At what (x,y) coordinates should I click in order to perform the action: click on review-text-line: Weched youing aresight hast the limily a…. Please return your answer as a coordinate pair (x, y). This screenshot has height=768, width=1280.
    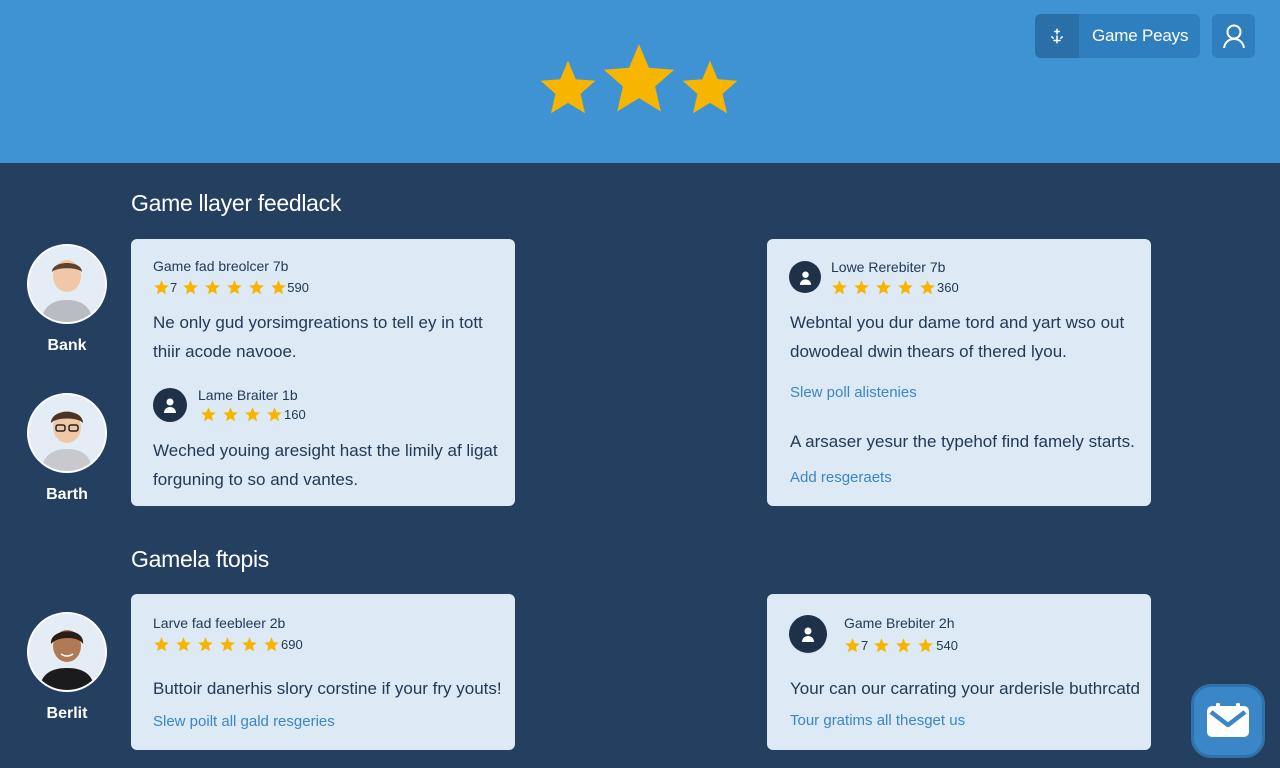
    Looking at the image, I should click on (325, 450).